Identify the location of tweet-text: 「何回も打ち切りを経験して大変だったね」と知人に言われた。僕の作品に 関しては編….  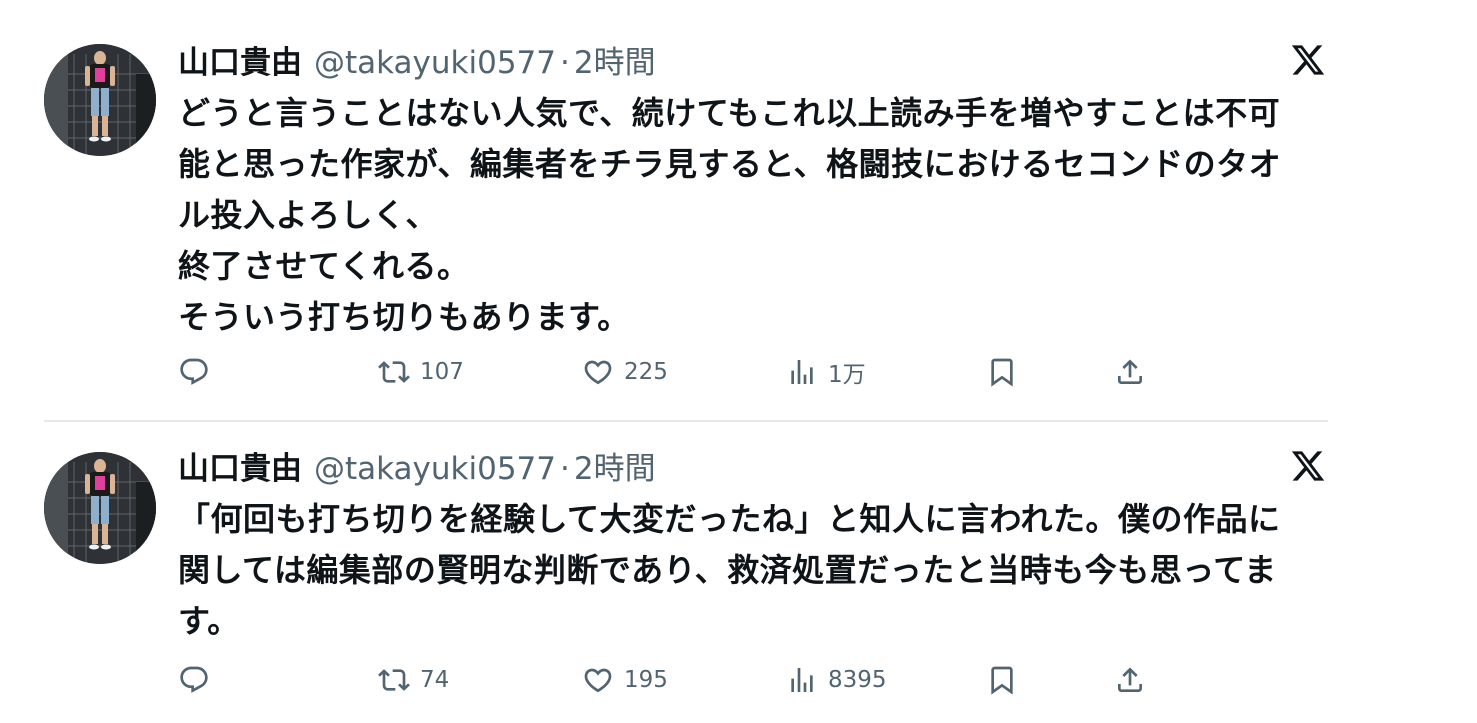
(729, 570).